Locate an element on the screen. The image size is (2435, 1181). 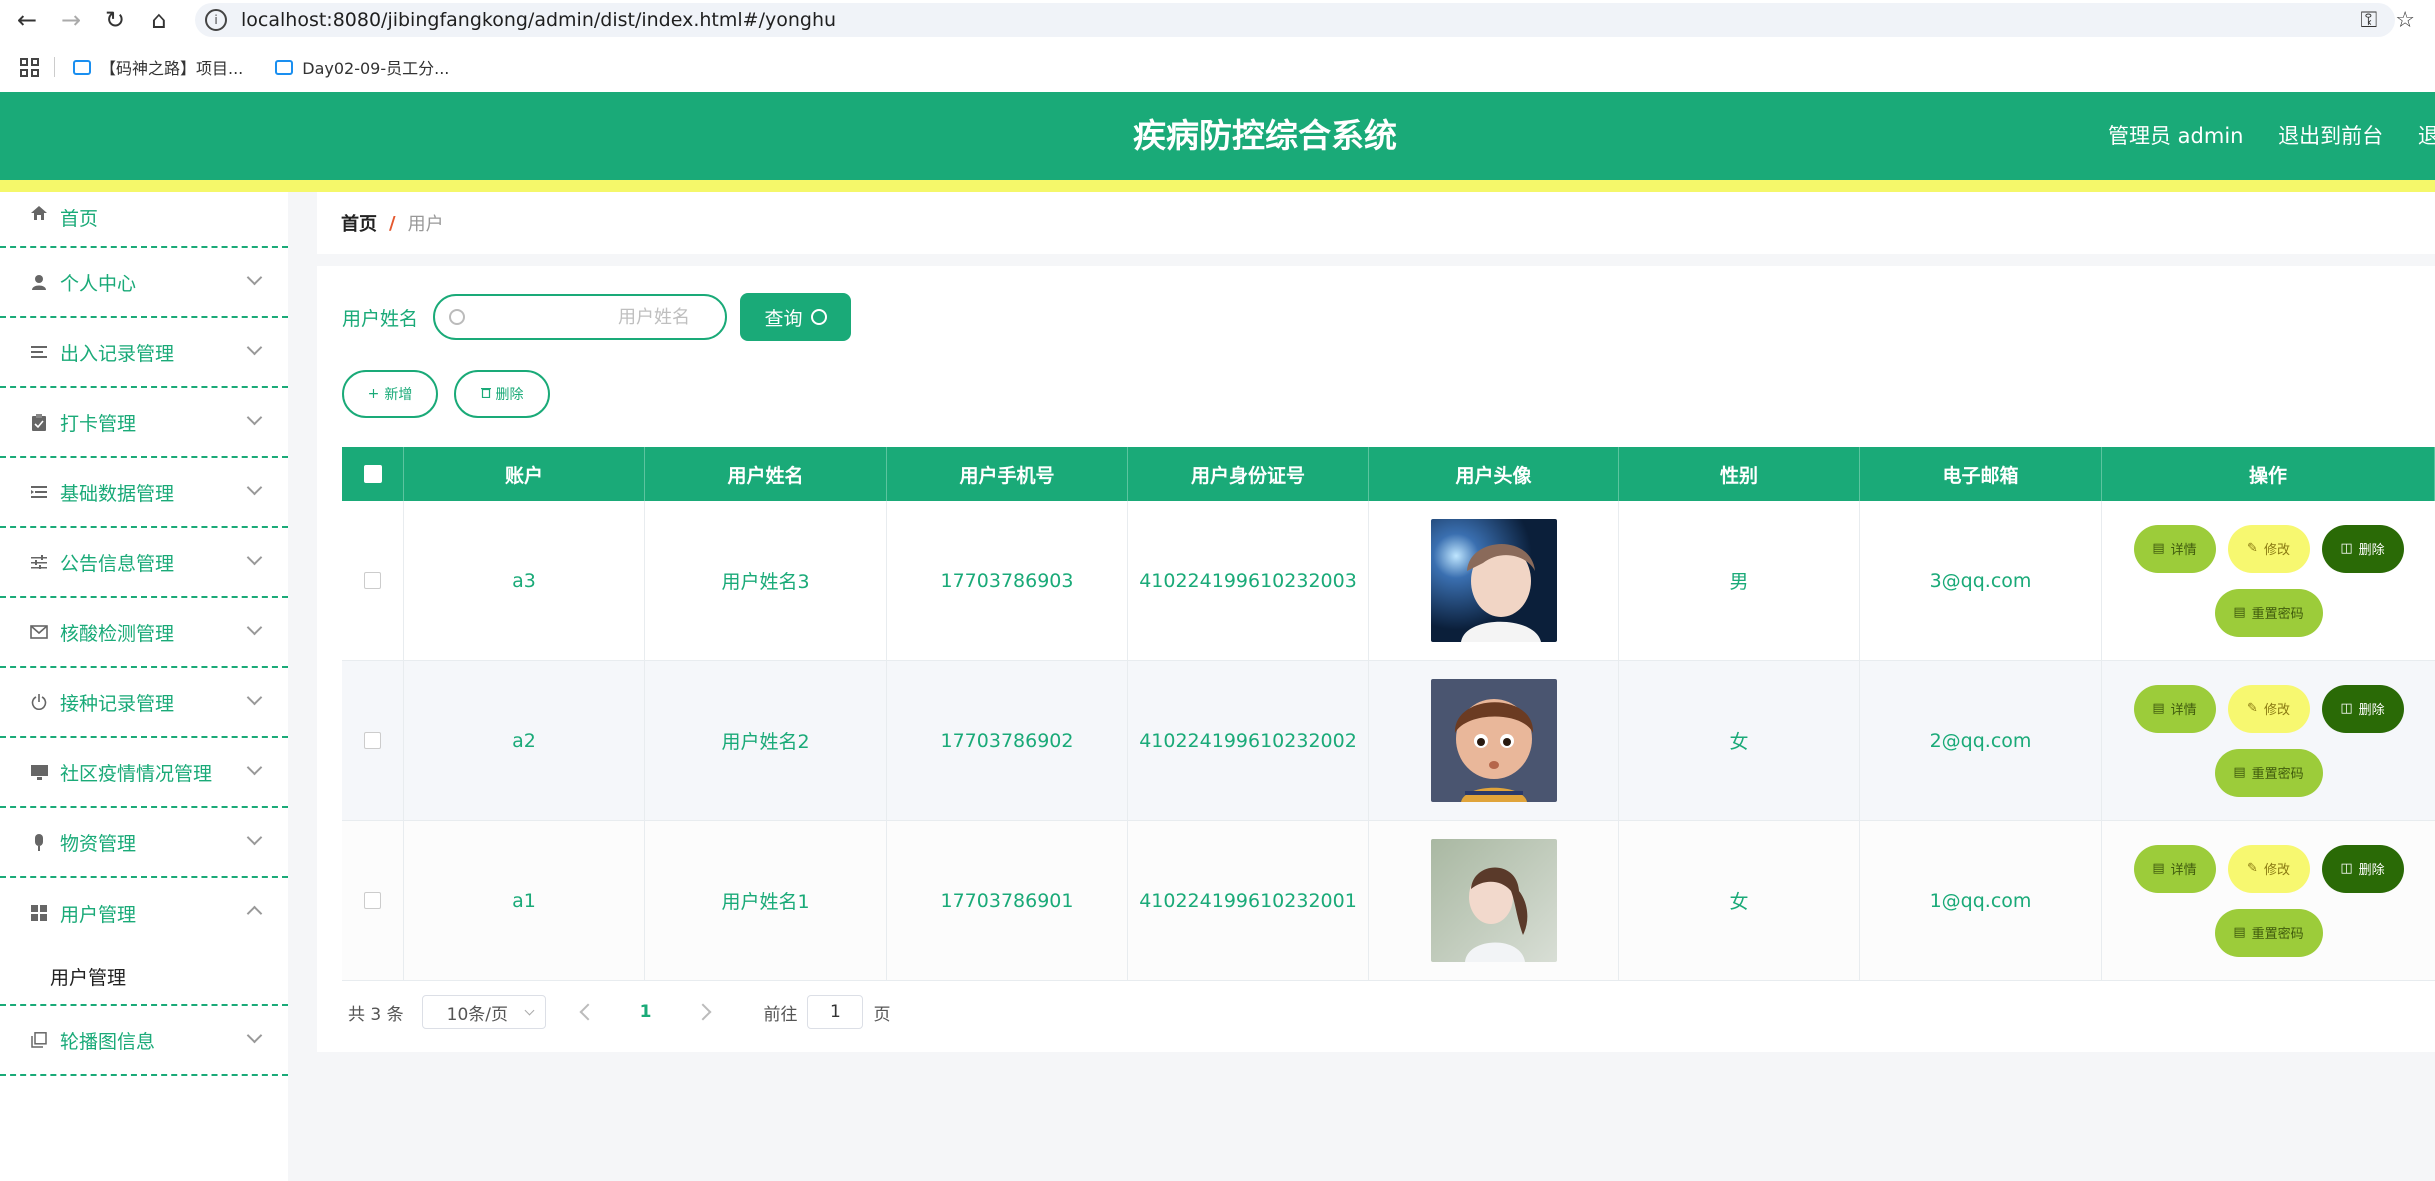
search-row: 用户姓名 查询 is located at coordinates (597, 317).